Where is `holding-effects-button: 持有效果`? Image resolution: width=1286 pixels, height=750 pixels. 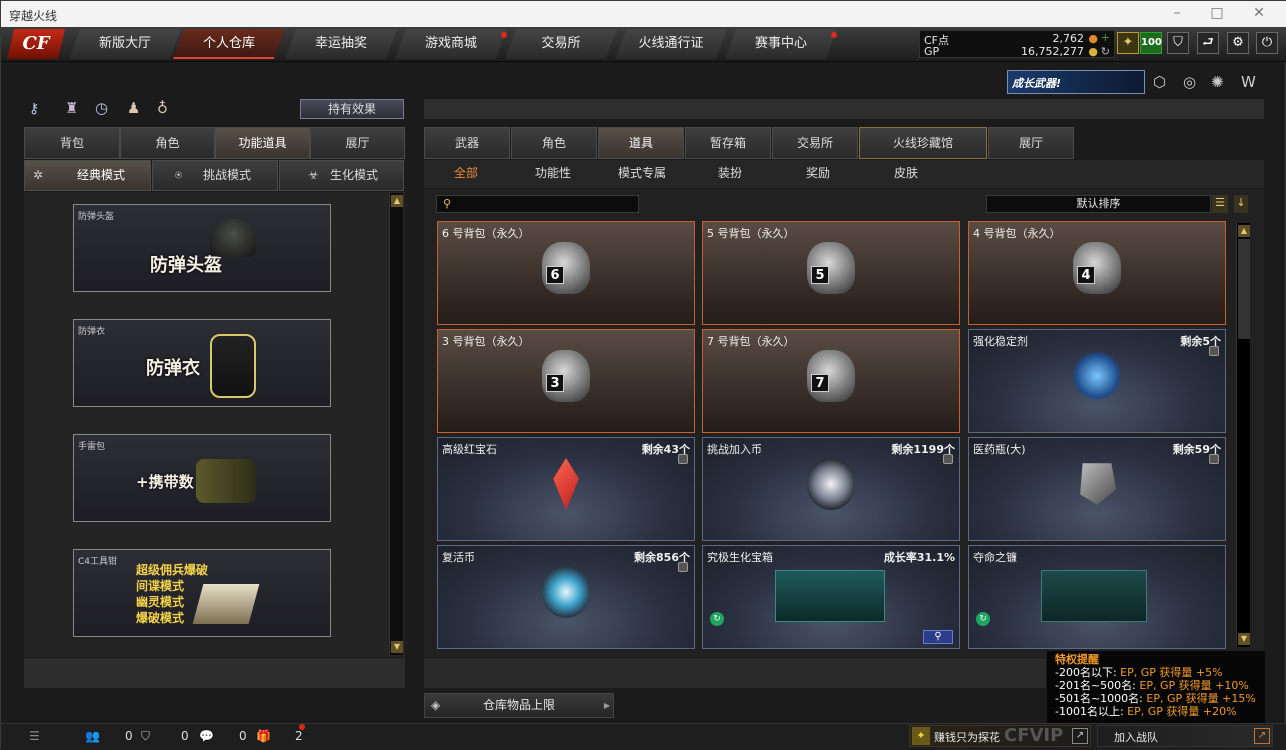
holding-effects-button: 持有效果 is located at coordinates (352, 109).